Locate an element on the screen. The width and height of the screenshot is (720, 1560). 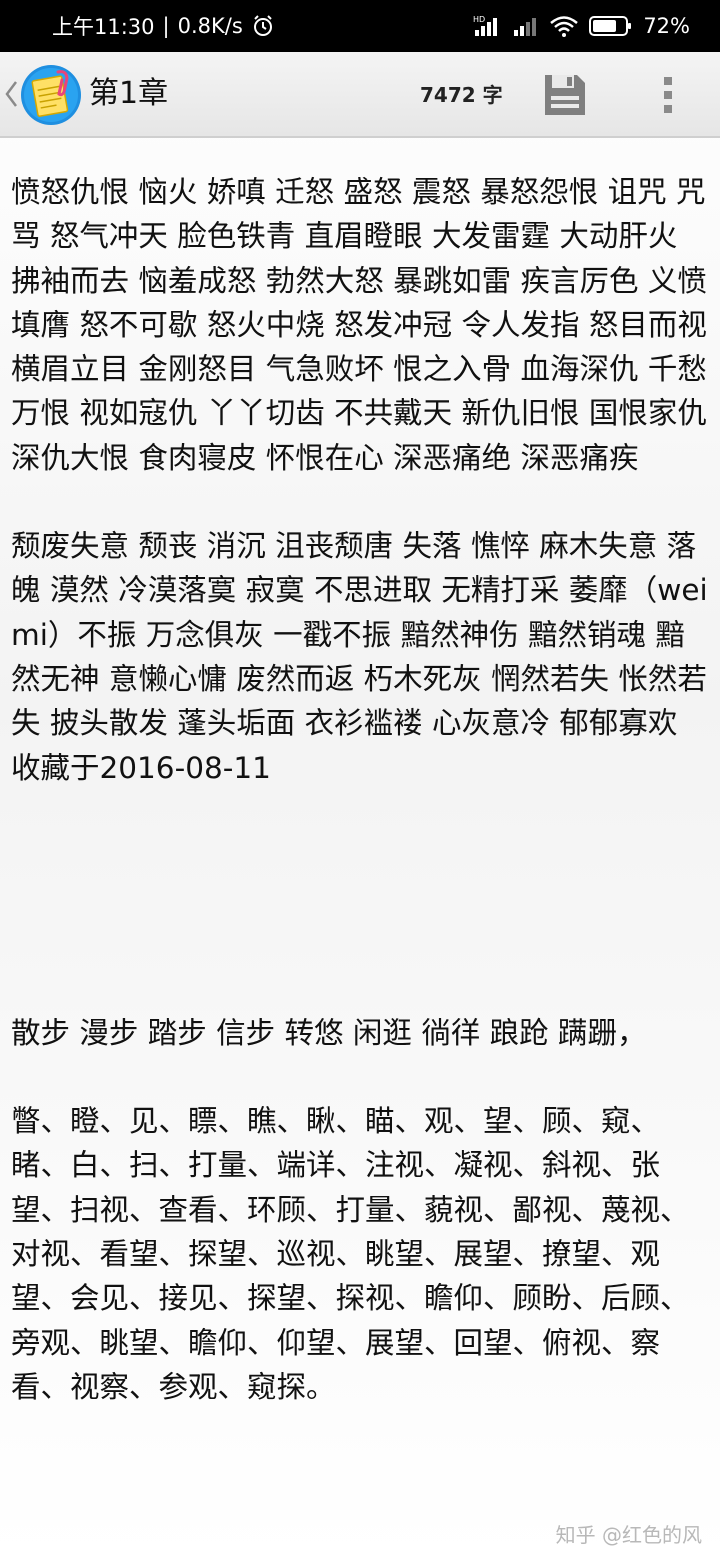
paragraph-walking-words: 散步 漫步 踏步 信步 转悠 闲逛 徜徉 踉跄 蹒跚， is located at coordinates (329, 1032).